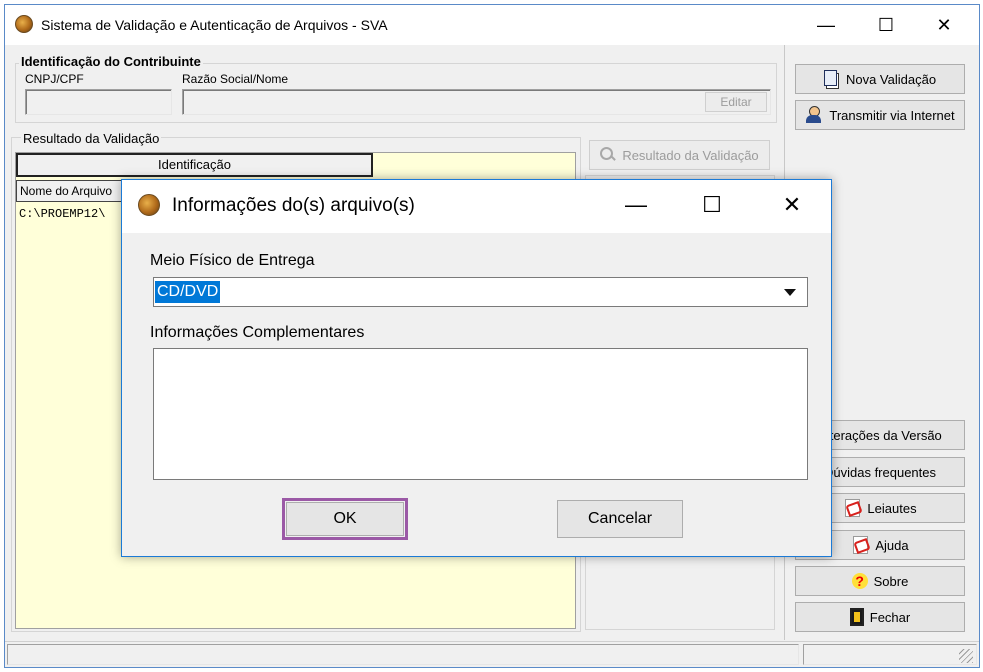  I want to click on cnpj-label: CNPJ/CPF, so click(54, 79).